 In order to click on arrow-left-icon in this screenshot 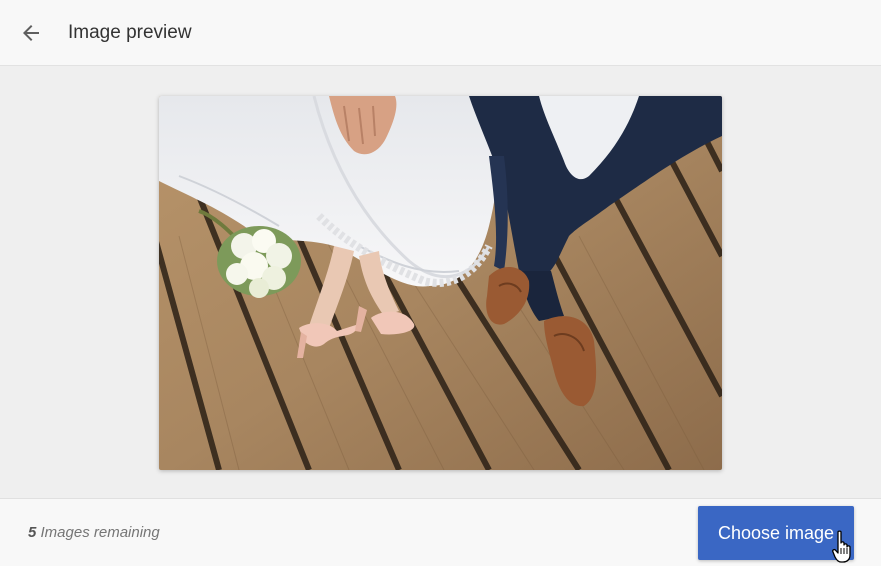, I will do `click(31, 32)`.